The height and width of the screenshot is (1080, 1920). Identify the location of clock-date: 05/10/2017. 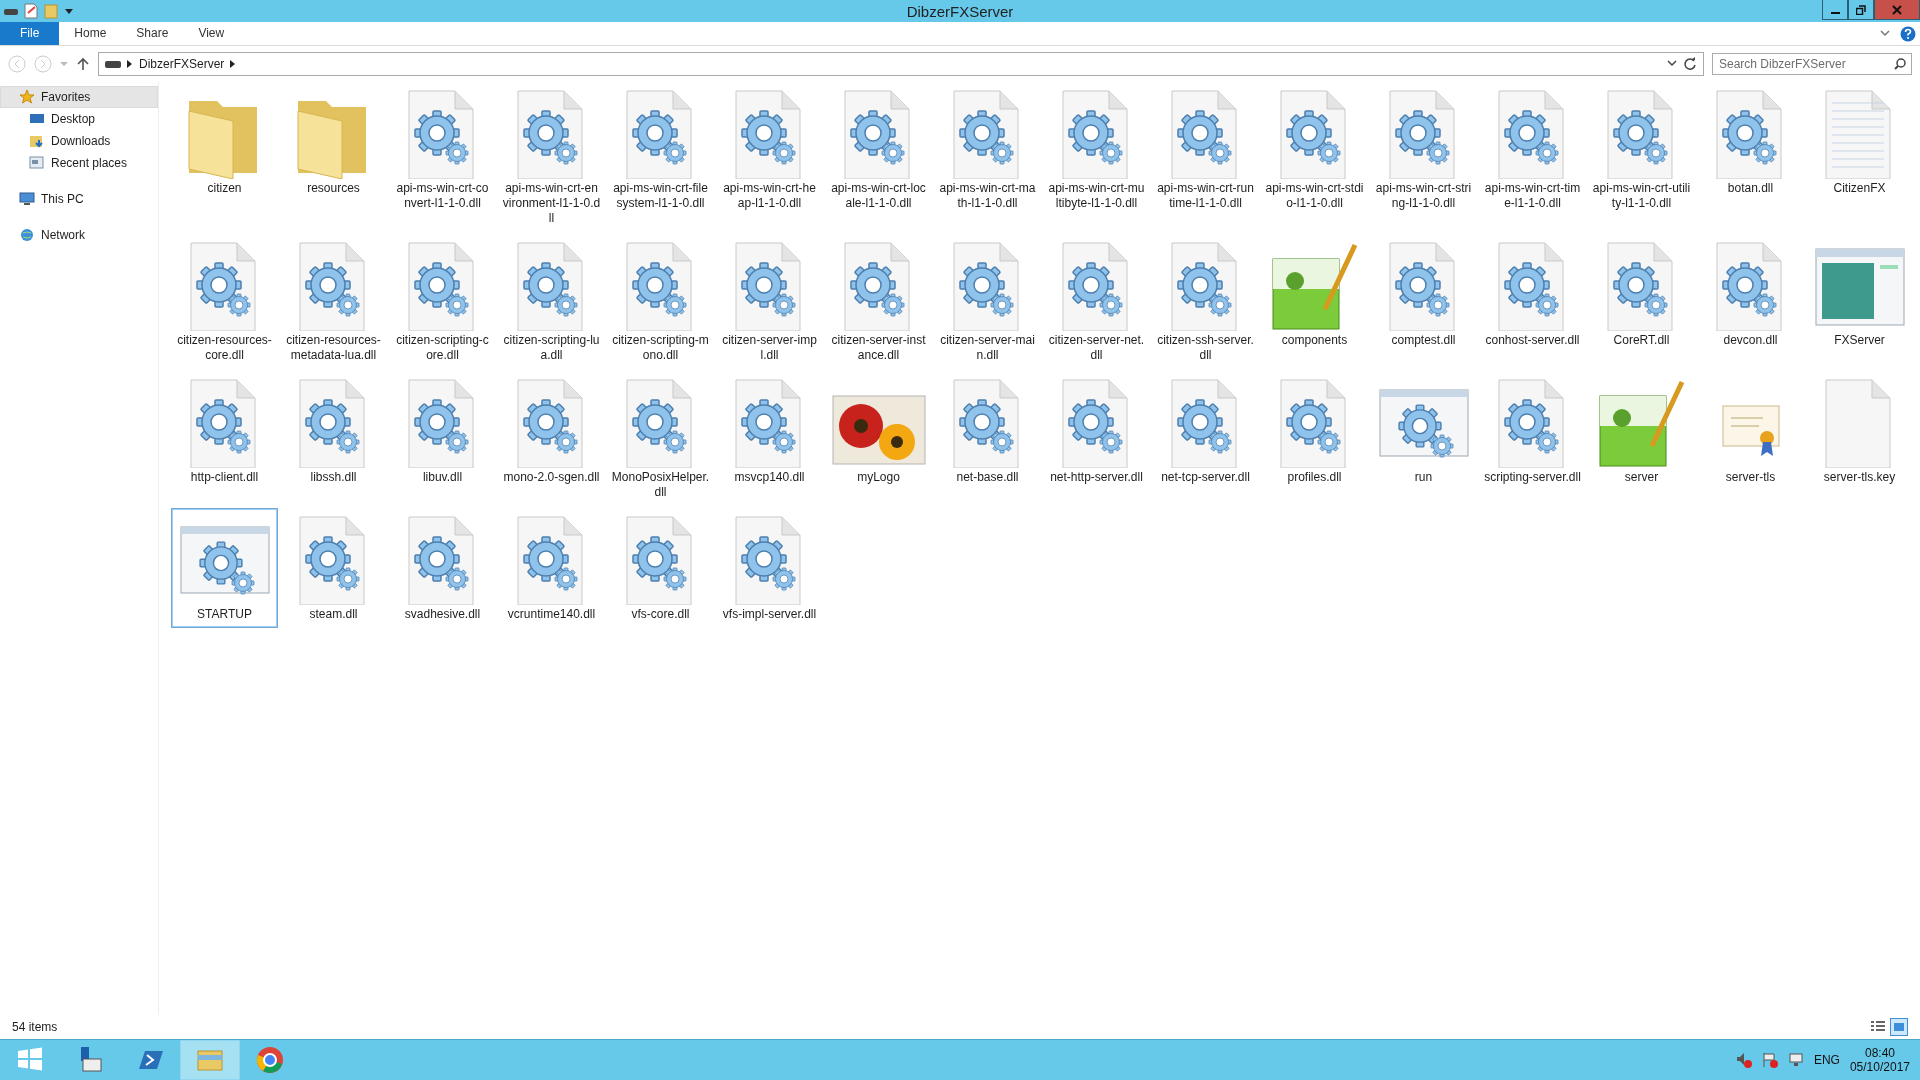
(1879, 1067).